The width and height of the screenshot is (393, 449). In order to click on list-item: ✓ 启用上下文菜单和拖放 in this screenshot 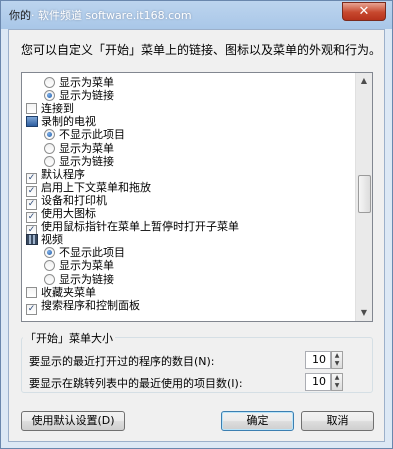, I will do `click(88, 188)`.